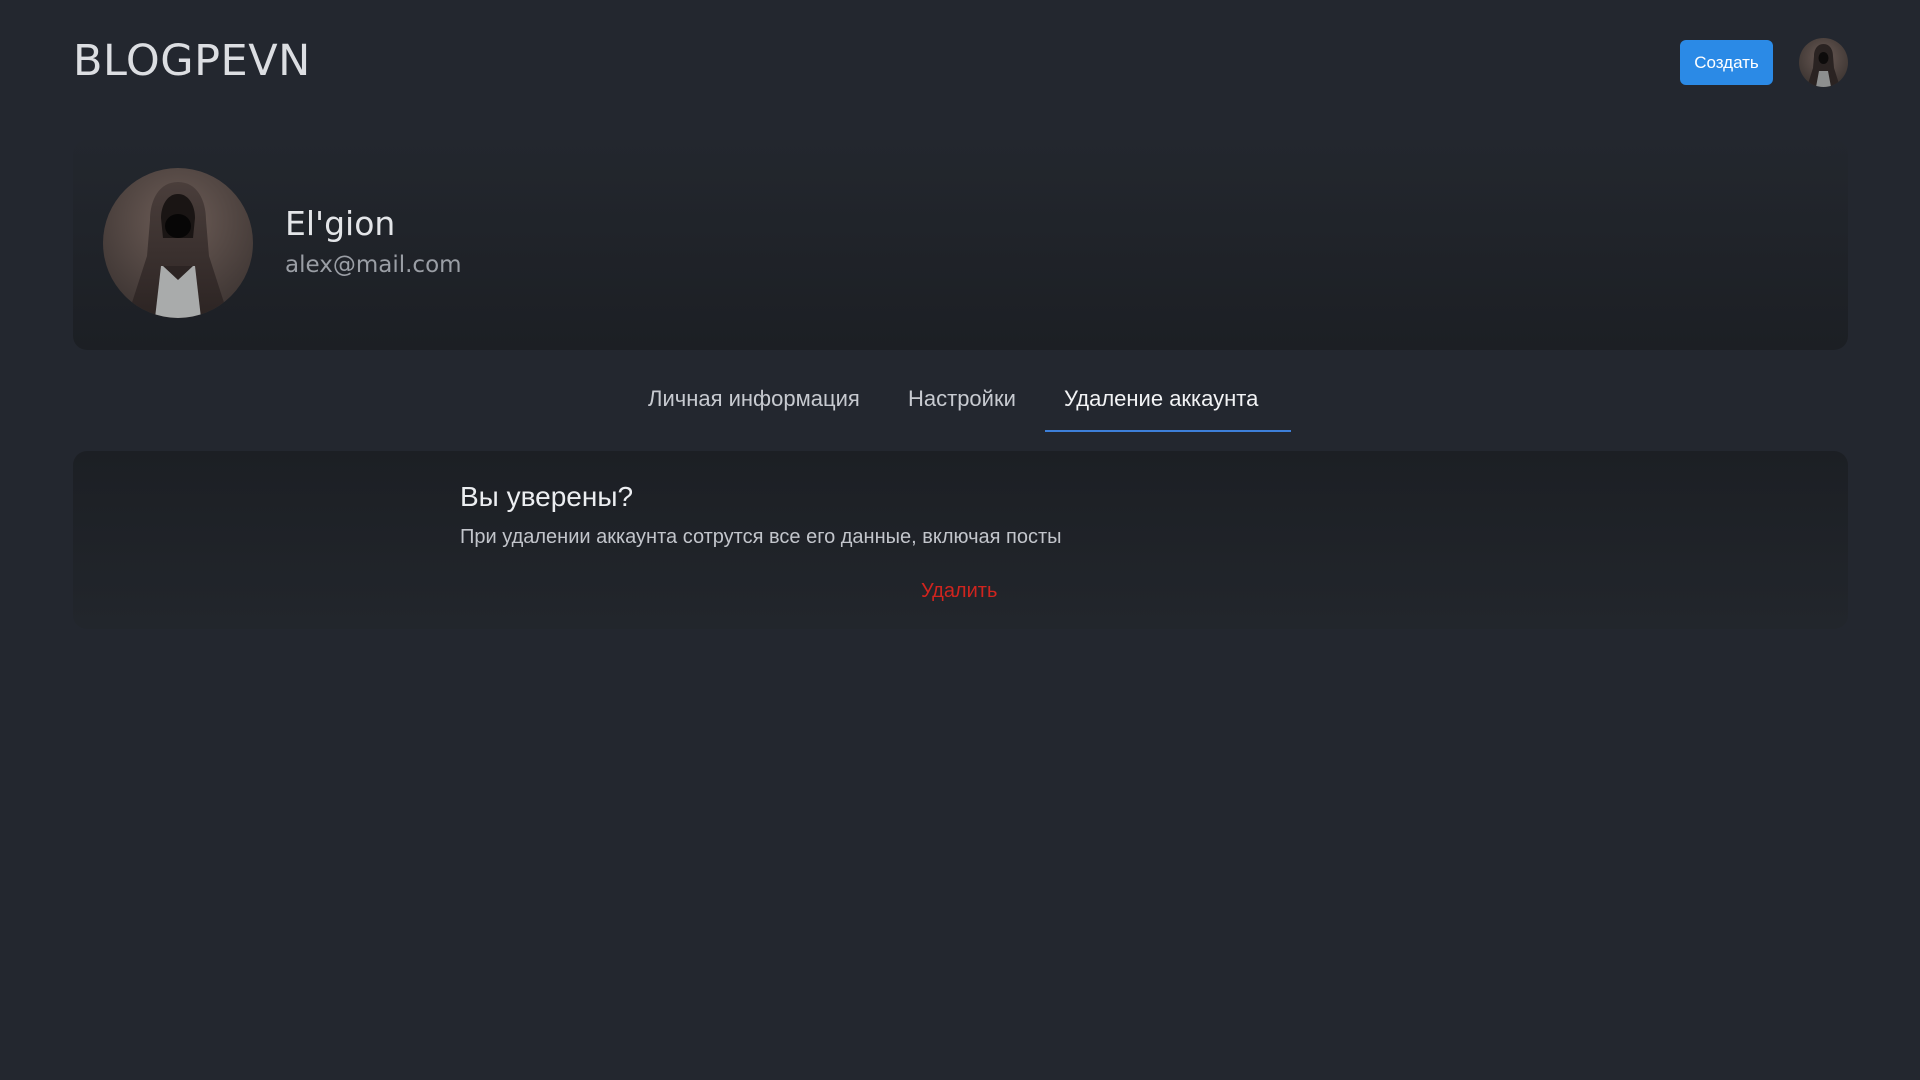 This screenshot has height=1080, width=1920. I want to click on profile-avatar, so click(178, 243).